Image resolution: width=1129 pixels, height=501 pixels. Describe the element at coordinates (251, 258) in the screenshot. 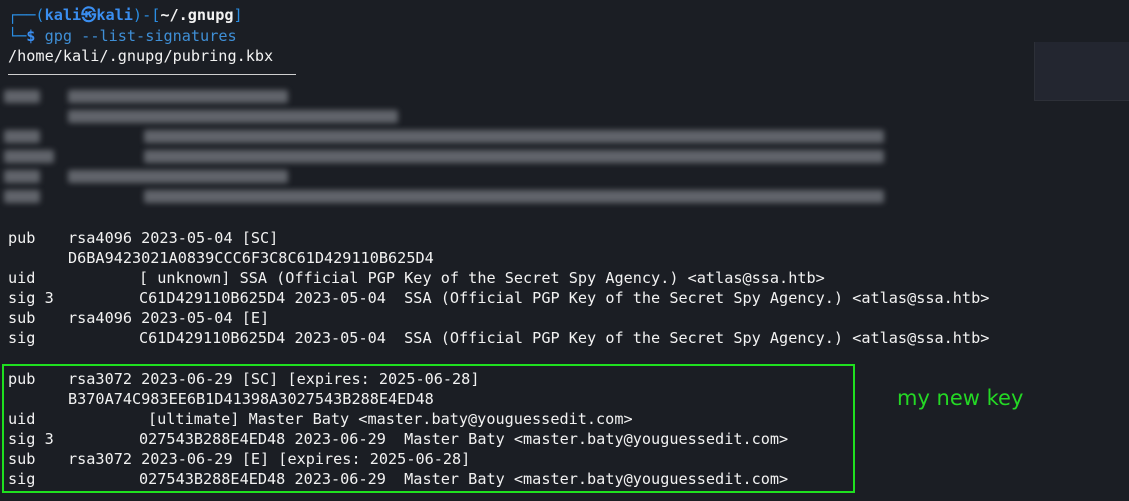

I see `fingerprint: D6BA9423021A0839CCC6F3C8C61D429110B625D4` at that location.